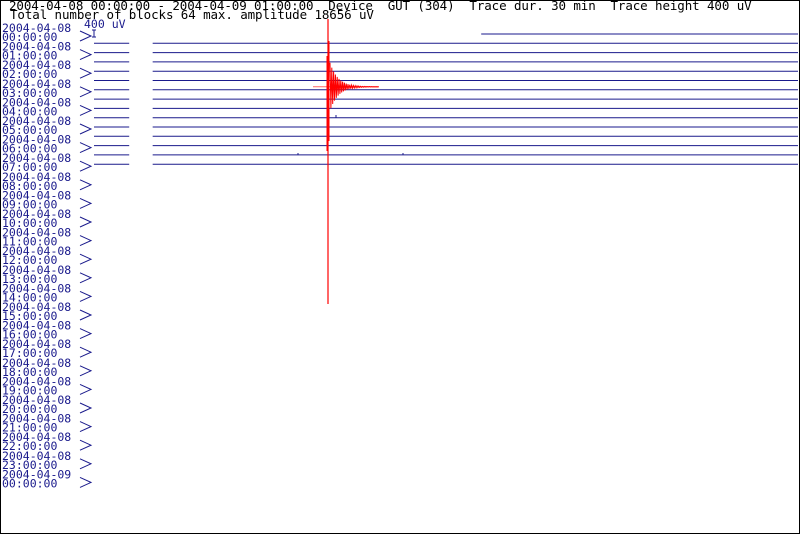 The image size is (800, 534). I want to click on row-time-label: 00:00:00, so click(29, 483).